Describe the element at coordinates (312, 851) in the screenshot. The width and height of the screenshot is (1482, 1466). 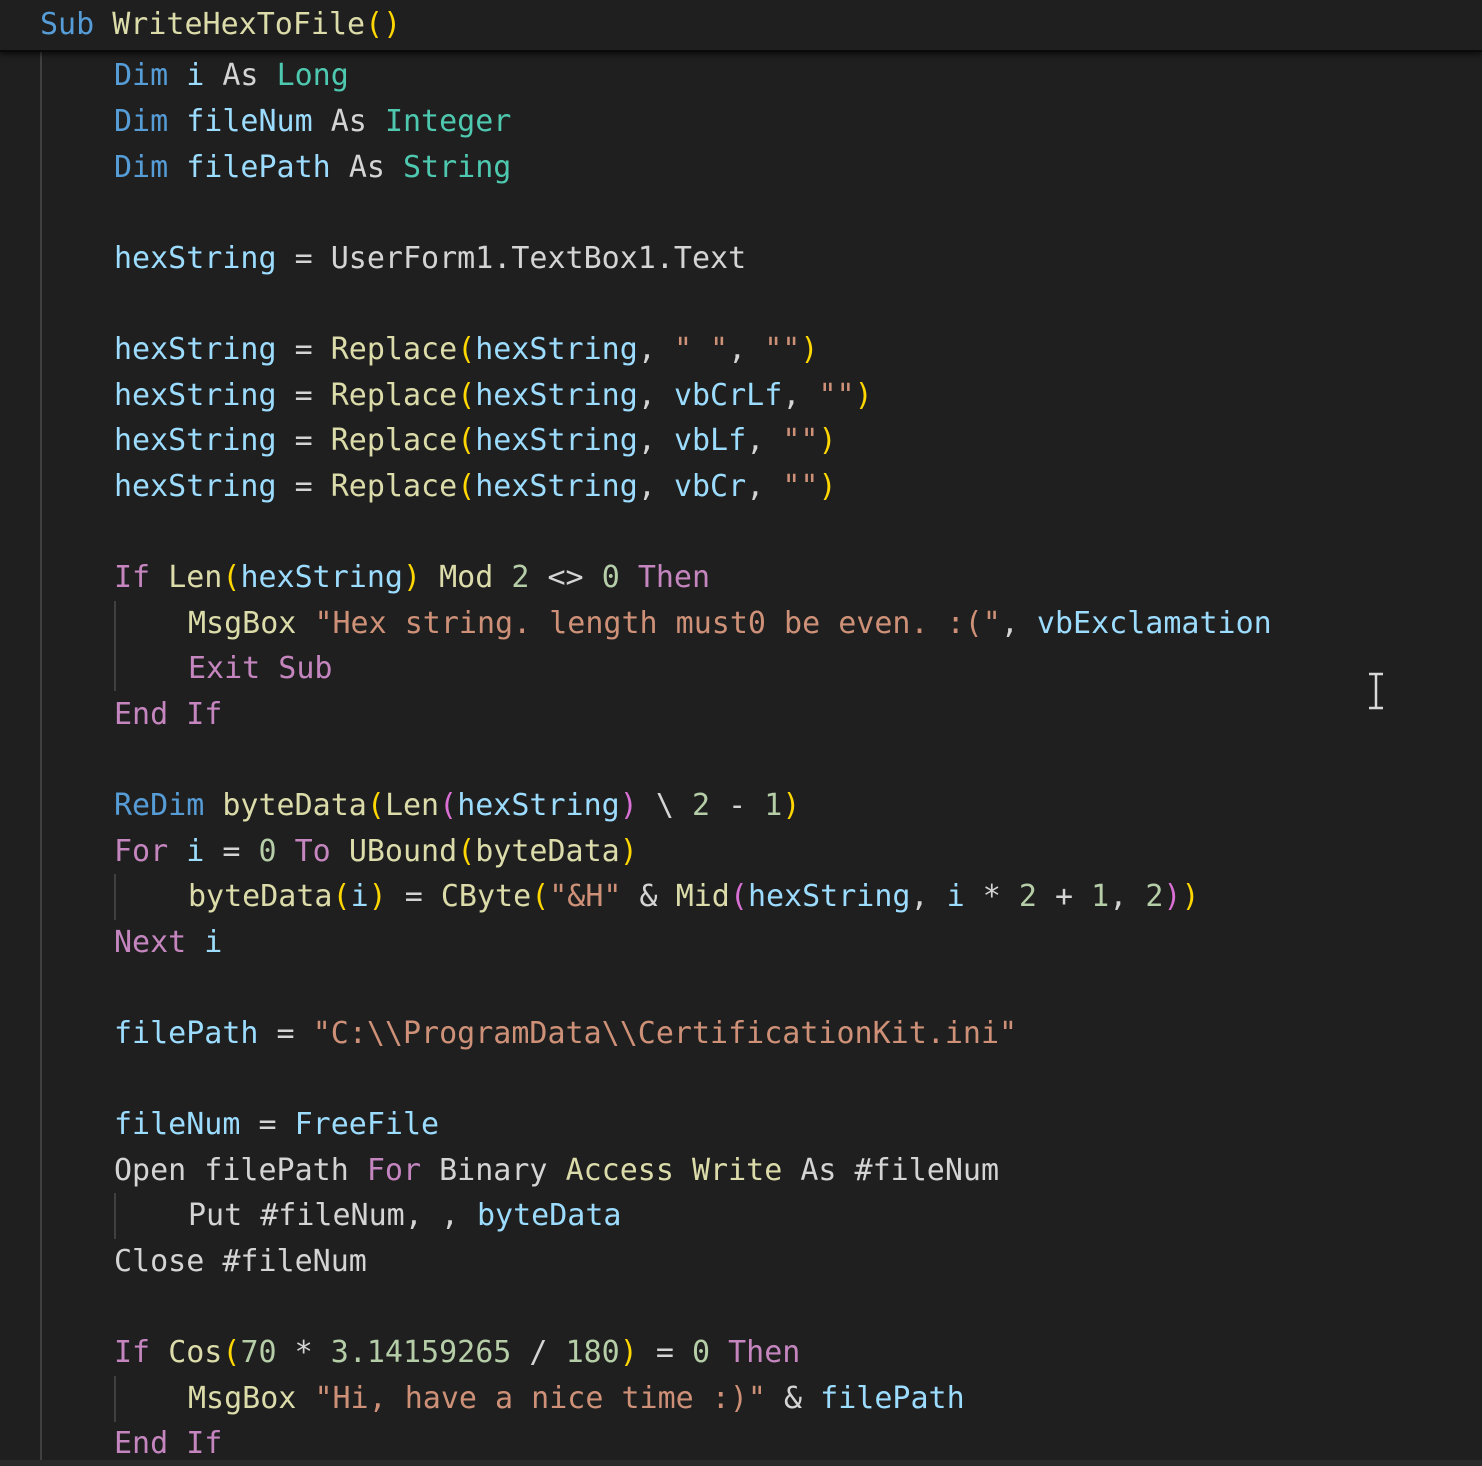
I see `code-token: To` at that location.